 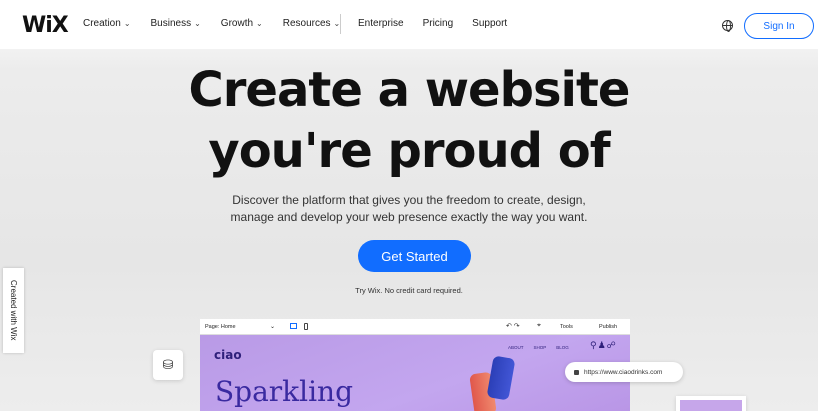 I want to click on sign-in-button: Sign In, so click(x=779, y=26).